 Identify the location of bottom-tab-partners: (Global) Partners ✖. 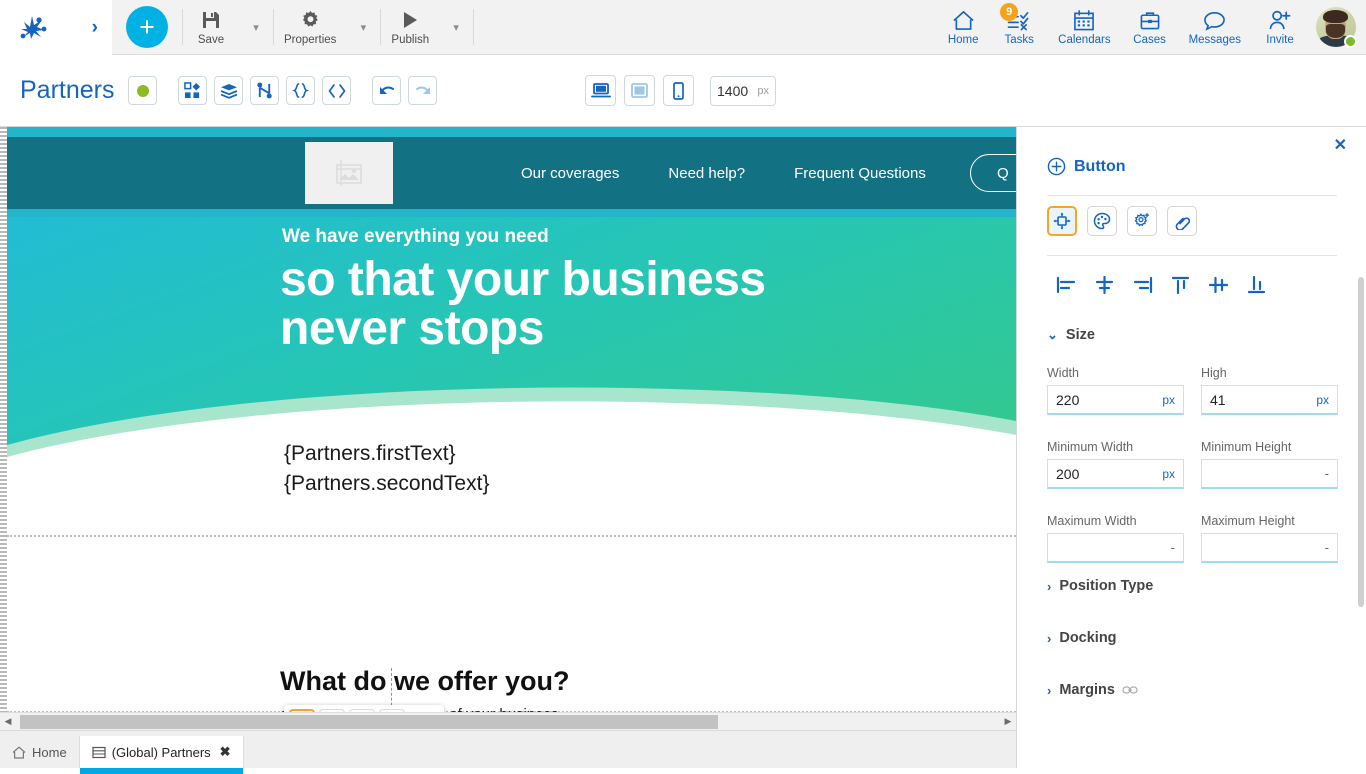
(161, 755).